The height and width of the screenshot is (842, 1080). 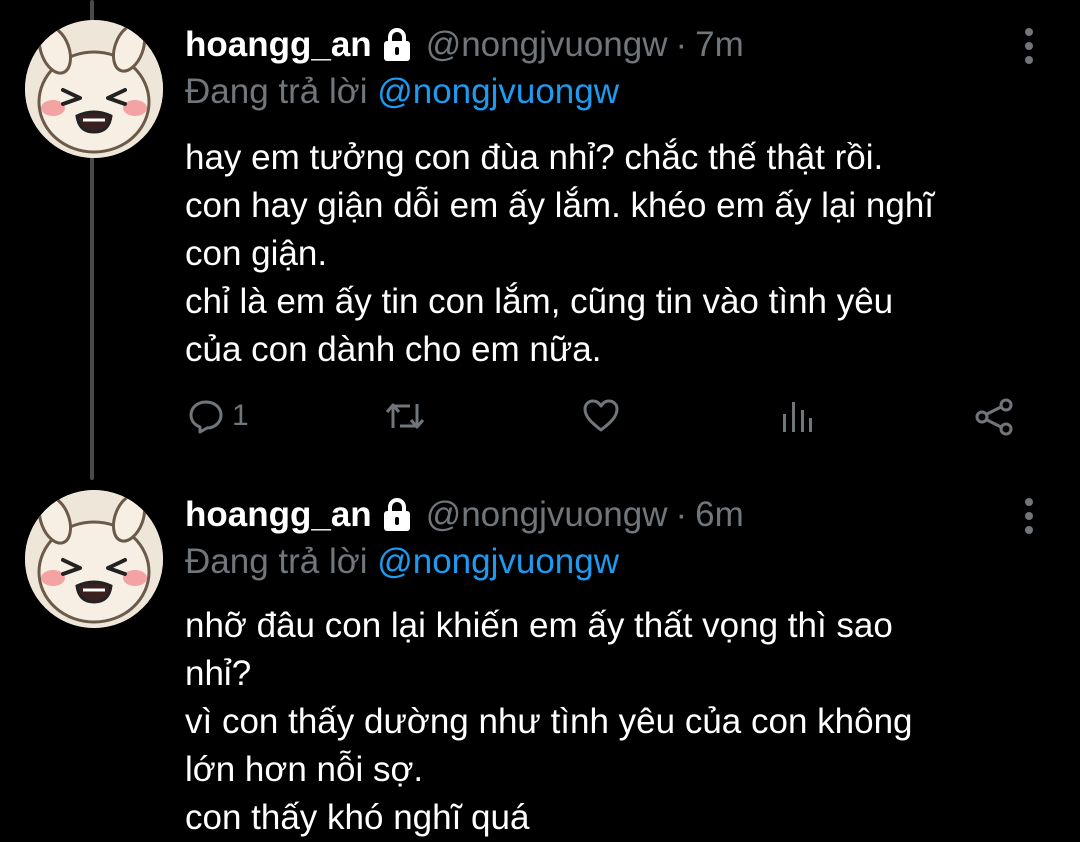 I want to click on analytics-icon, so click(x=797, y=417).